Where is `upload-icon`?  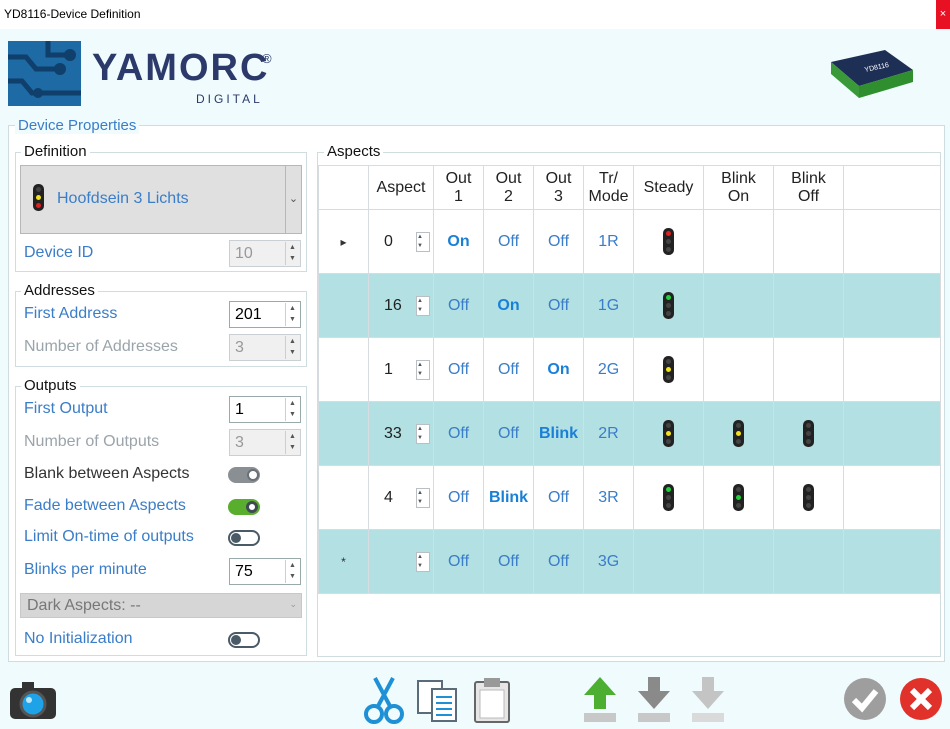 upload-icon is located at coordinates (600, 701).